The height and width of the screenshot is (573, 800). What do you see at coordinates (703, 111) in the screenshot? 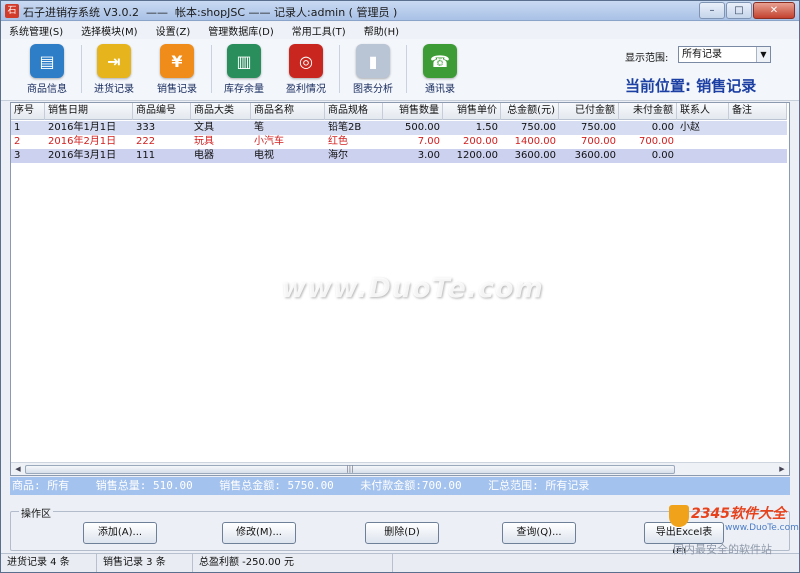
I see `column-header: 联系人` at bounding box center [703, 111].